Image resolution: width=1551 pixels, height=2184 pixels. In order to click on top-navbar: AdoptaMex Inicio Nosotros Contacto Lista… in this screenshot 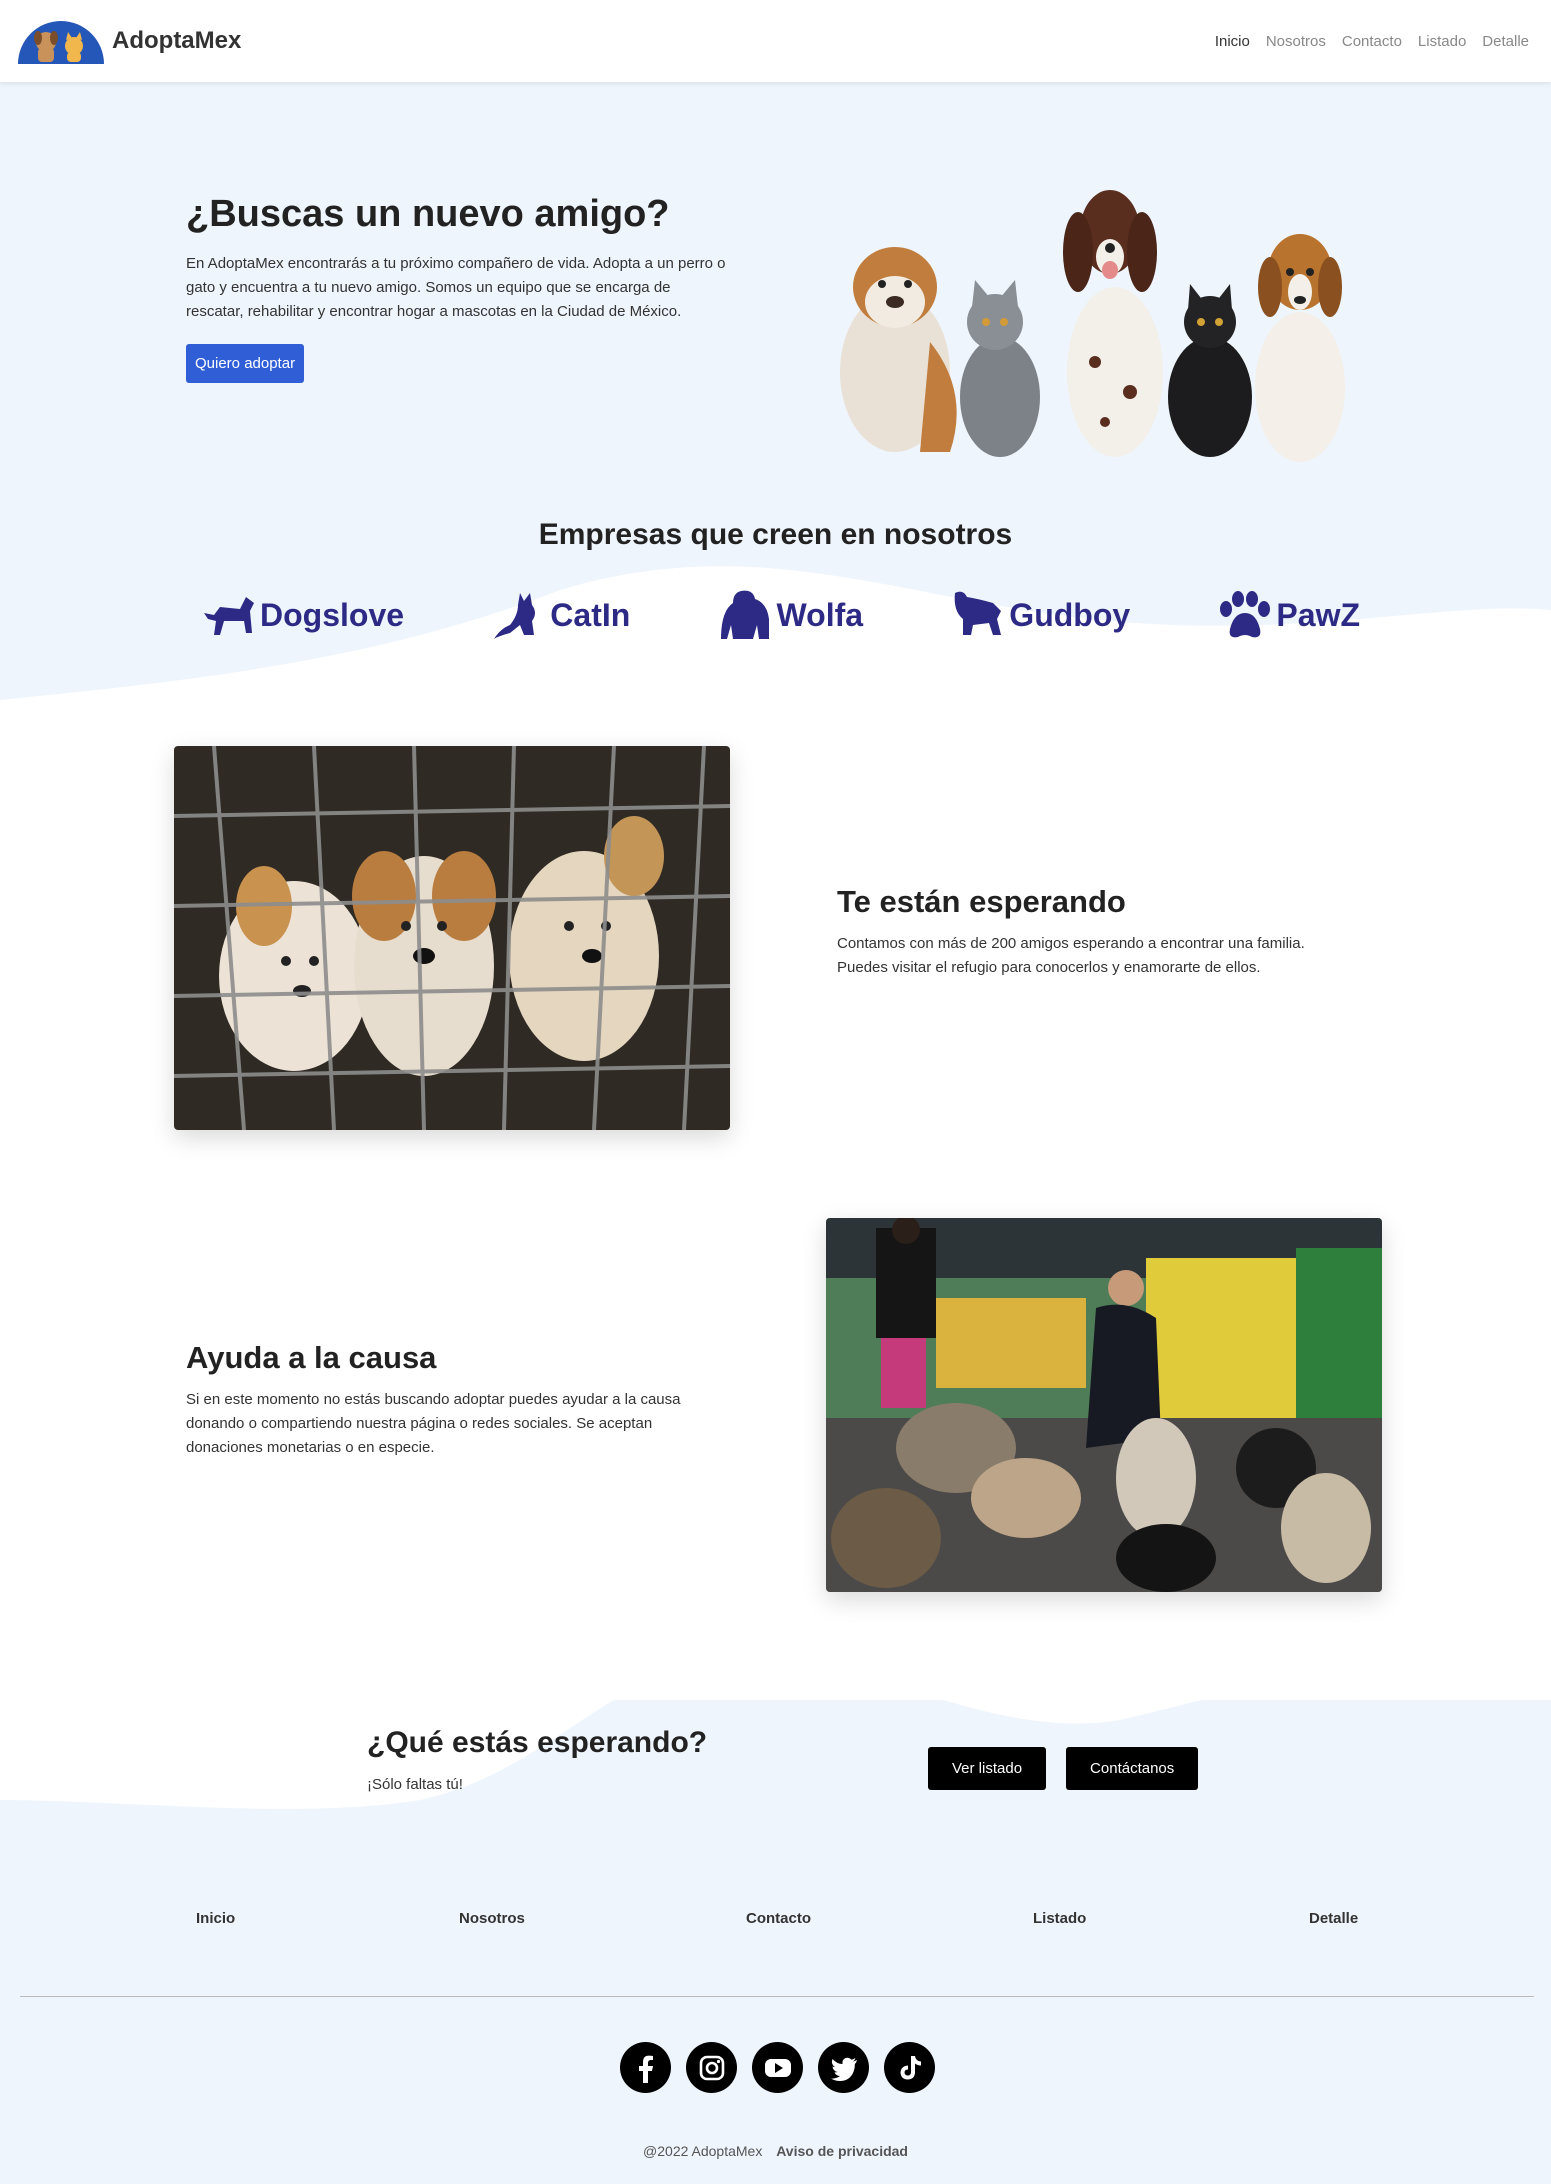, I will do `click(775, 41)`.